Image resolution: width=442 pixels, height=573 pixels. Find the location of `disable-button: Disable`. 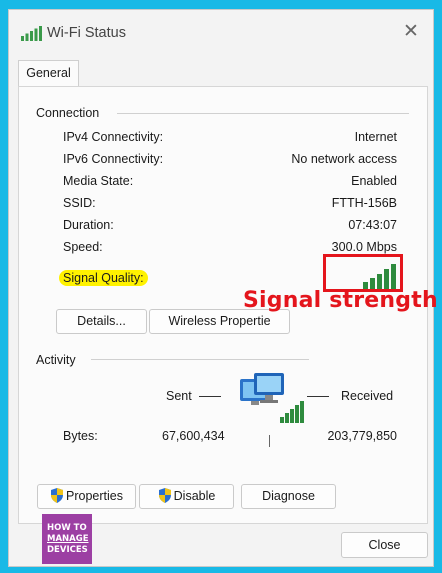

disable-button: Disable is located at coordinates (186, 496).